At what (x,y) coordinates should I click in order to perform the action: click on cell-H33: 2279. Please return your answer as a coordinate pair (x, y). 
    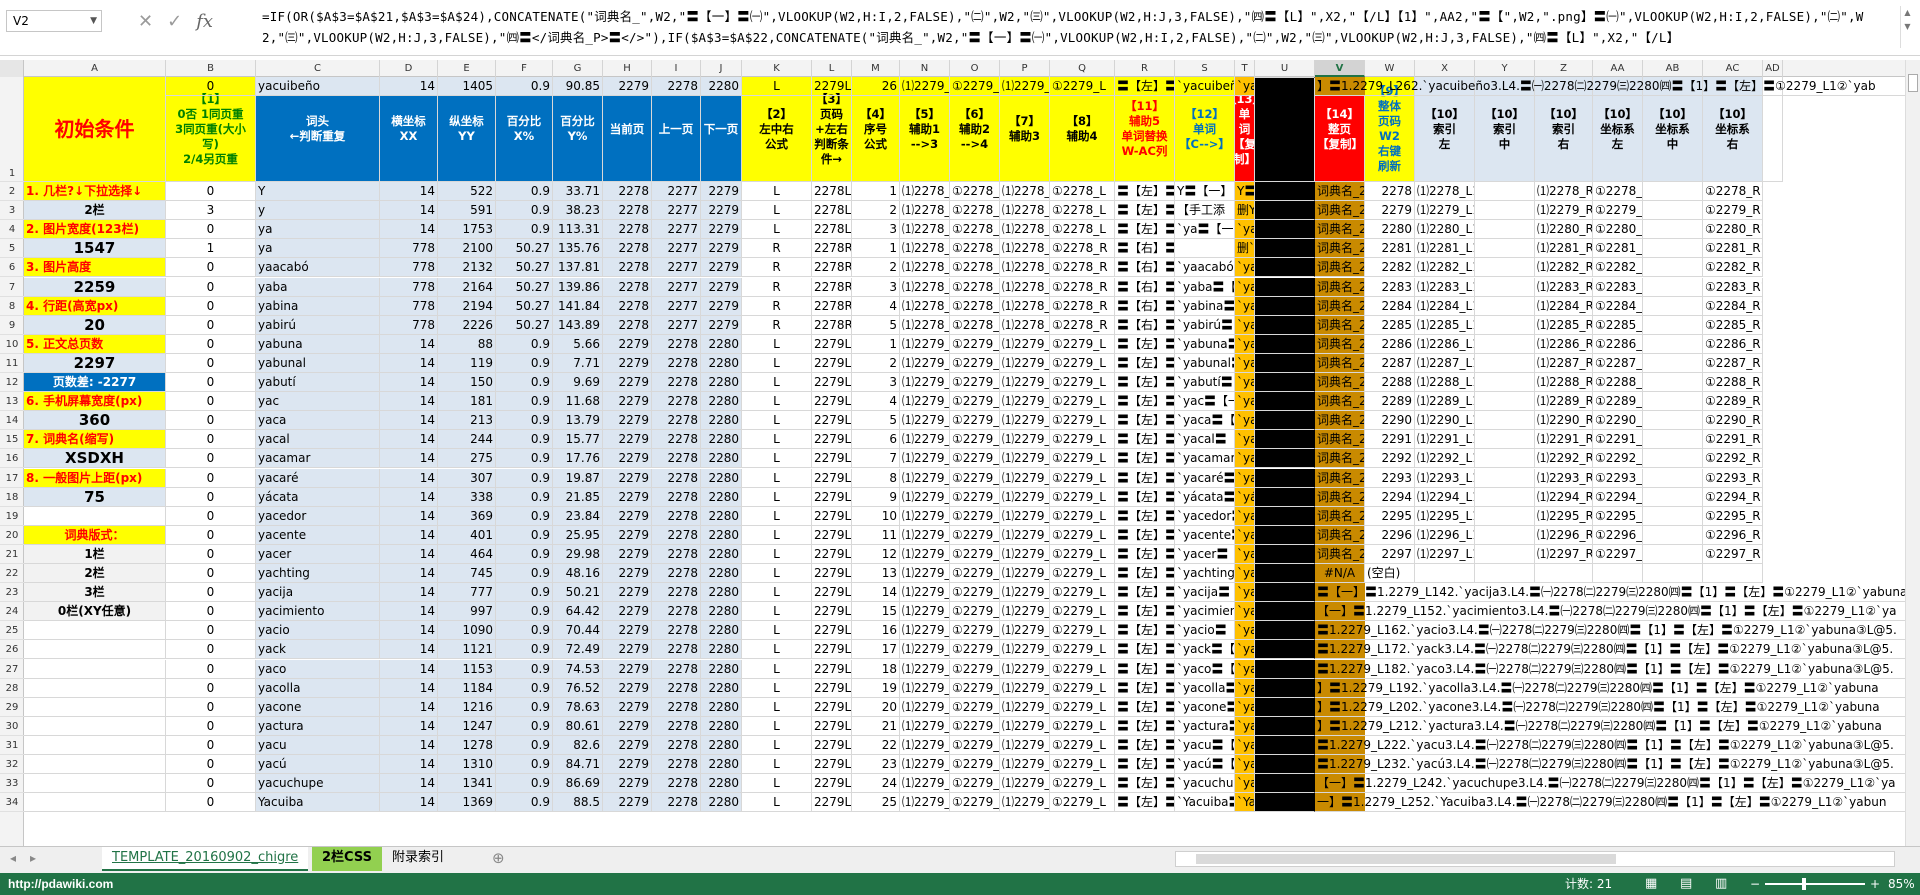
    Looking at the image, I should click on (627, 784).